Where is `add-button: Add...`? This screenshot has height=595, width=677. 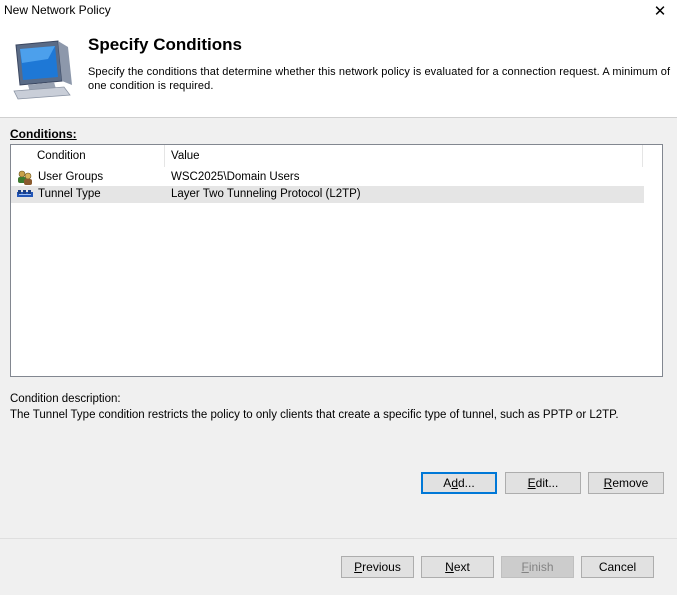
add-button: Add... is located at coordinates (459, 483).